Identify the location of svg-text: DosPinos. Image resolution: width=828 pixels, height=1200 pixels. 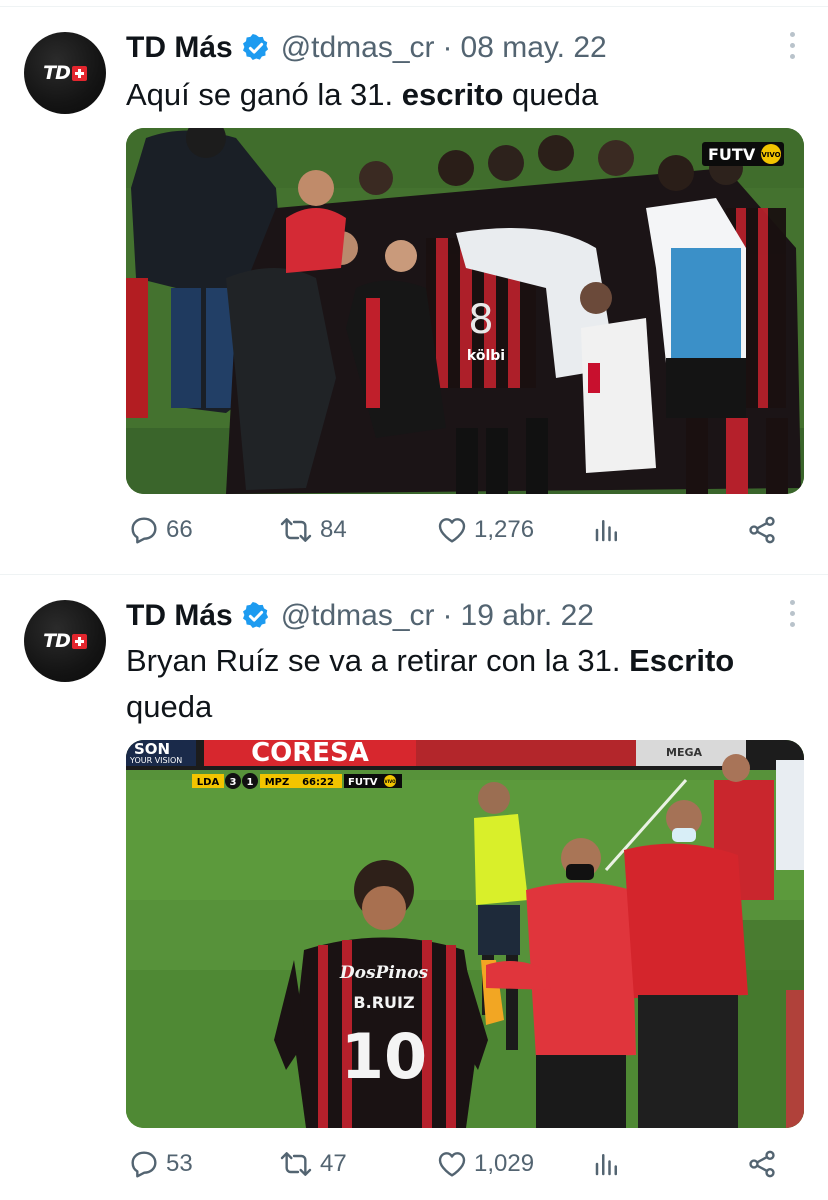
(384, 973).